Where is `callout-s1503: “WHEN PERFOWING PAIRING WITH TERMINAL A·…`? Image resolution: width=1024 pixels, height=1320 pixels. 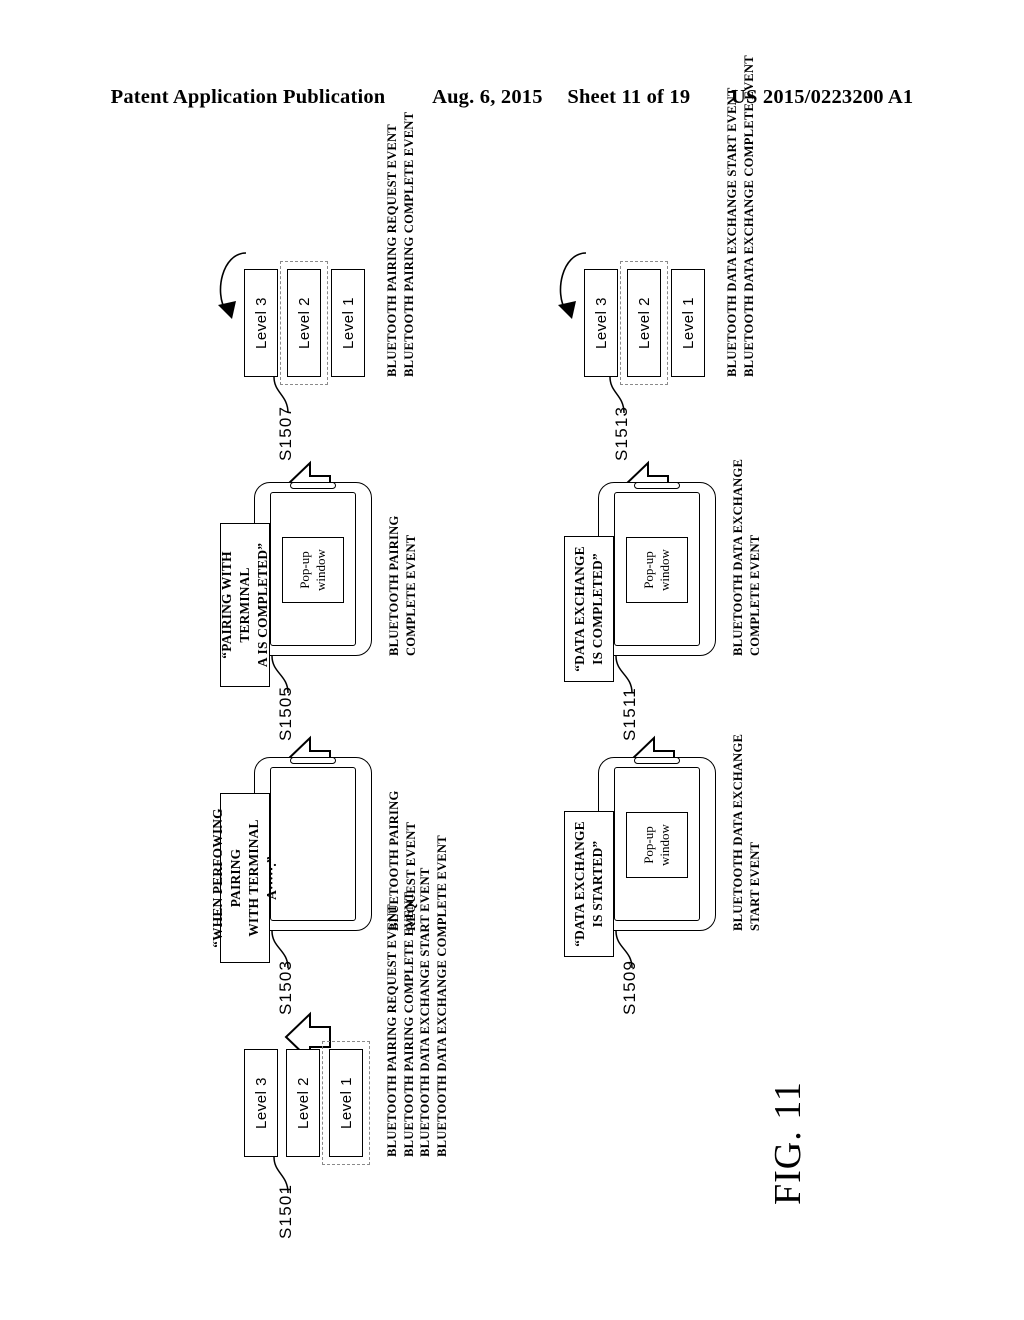
callout-s1503: “WHEN PERFOWING PAIRING WITH TERMINAL A·… is located at coordinates (244, 878).